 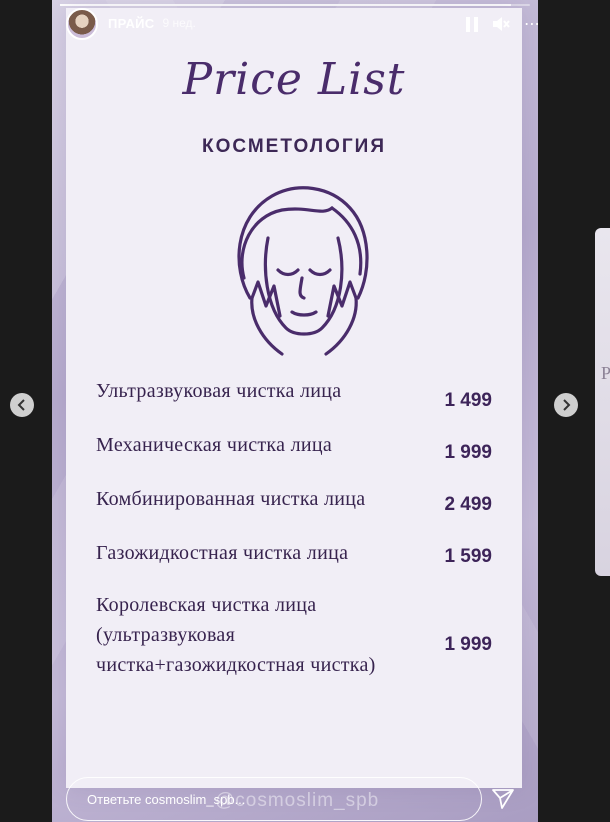 I want to click on service-price: 2 499, so click(x=468, y=504).